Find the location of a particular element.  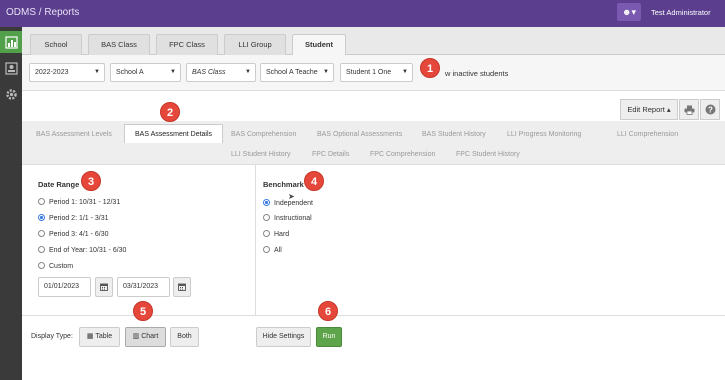

tab-fpc-class: FPC Class is located at coordinates (187, 44).